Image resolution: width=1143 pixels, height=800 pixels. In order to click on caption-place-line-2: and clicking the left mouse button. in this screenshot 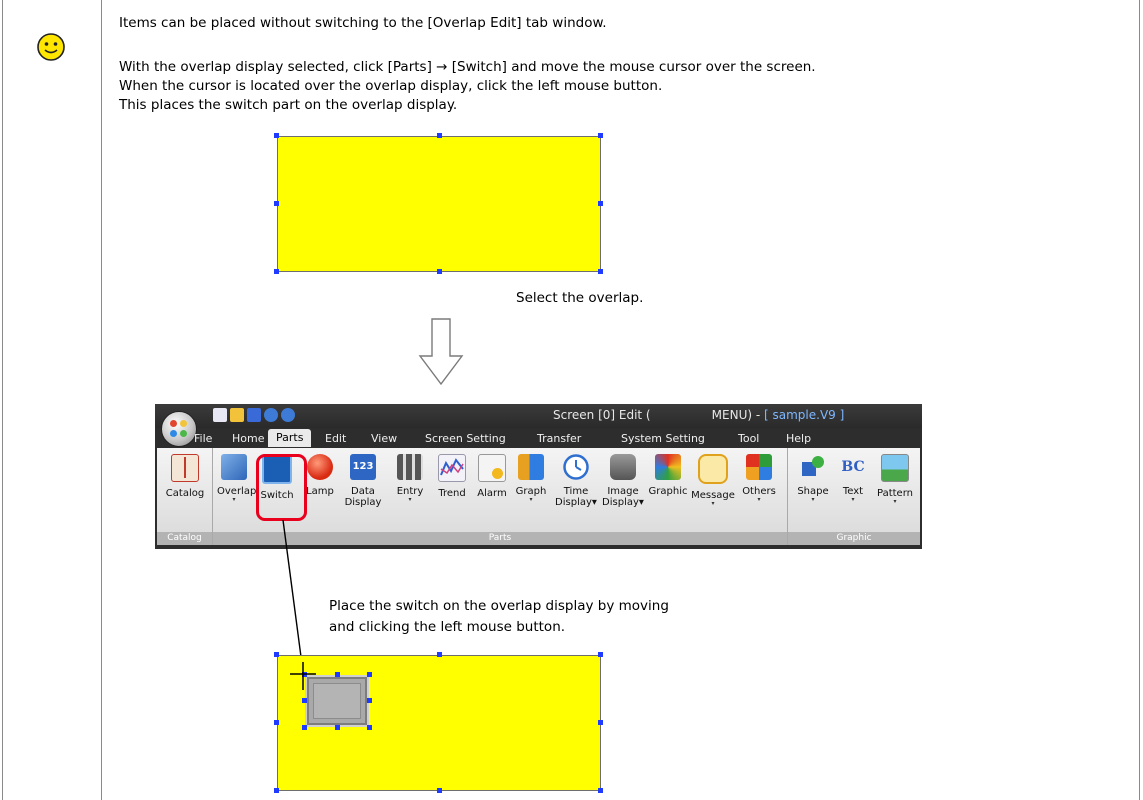, I will do `click(447, 627)`.